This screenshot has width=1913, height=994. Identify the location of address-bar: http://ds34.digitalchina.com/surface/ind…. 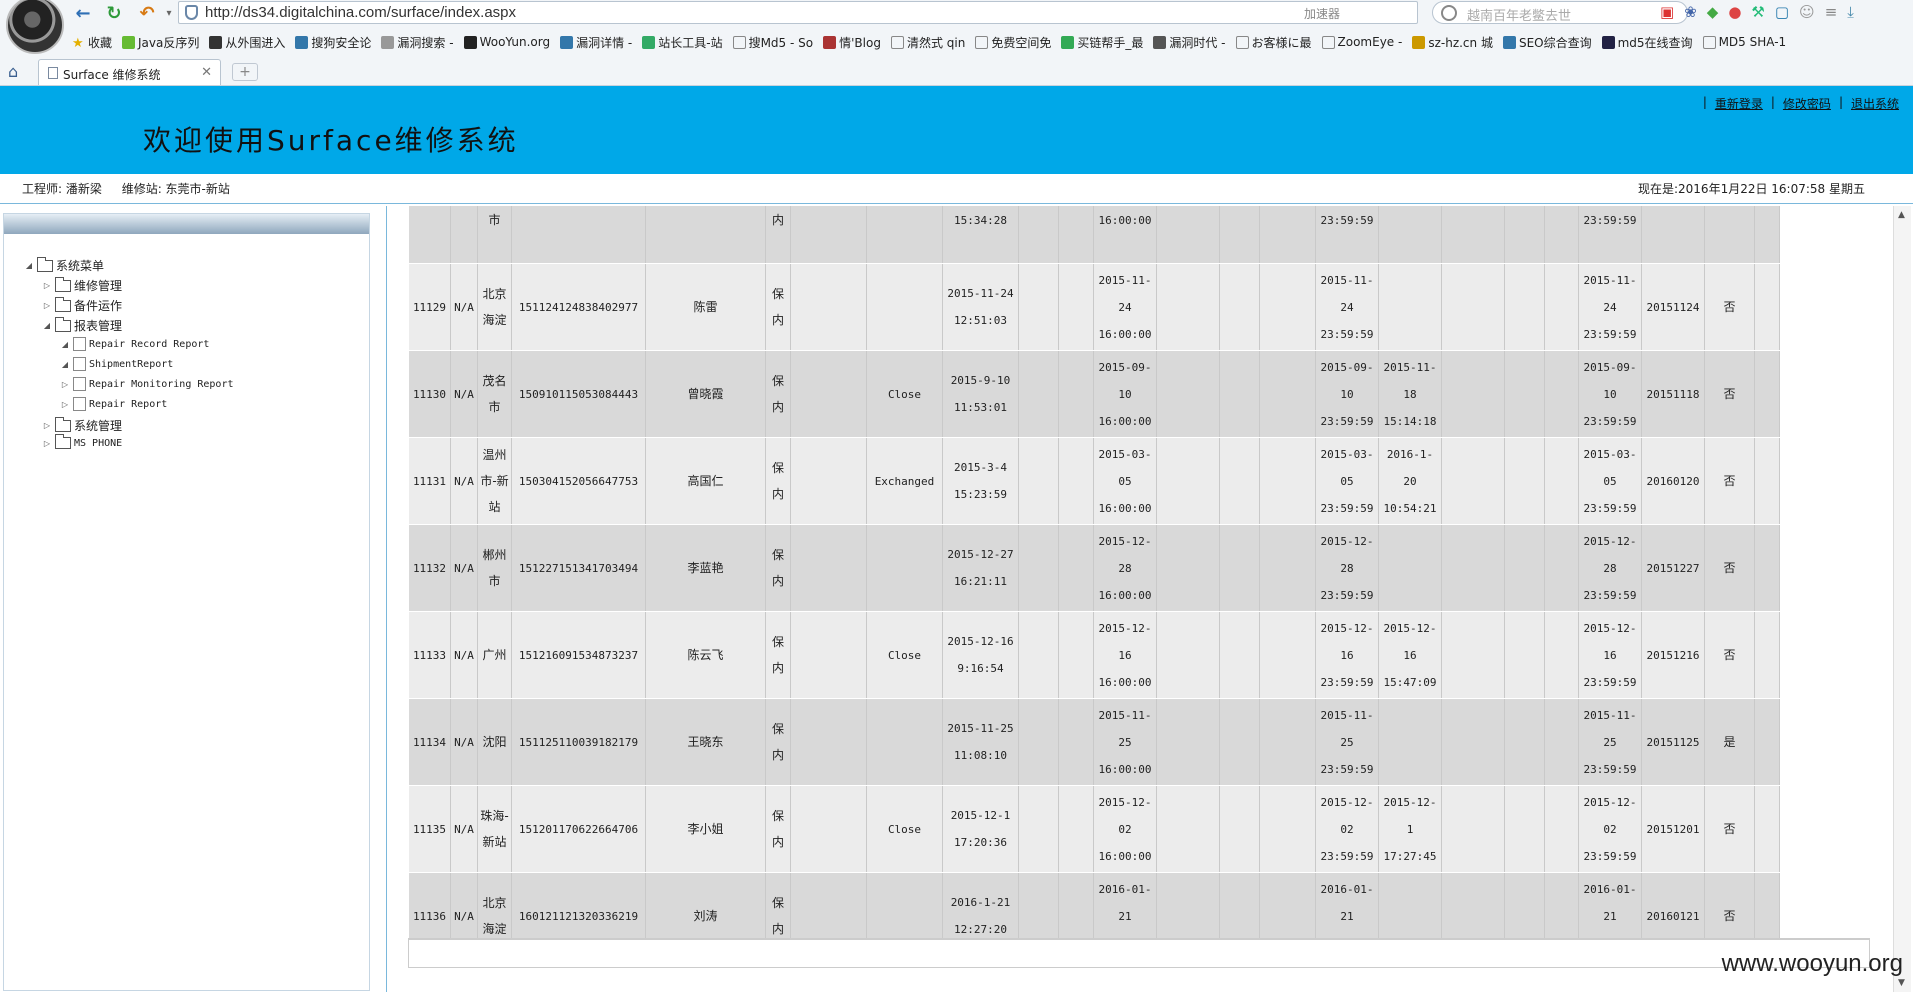
(798, 12).